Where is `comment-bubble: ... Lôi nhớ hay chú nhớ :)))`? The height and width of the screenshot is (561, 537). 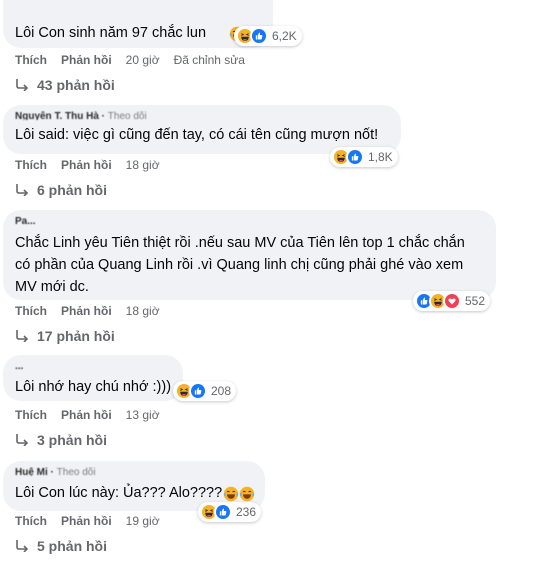 comment-bubble: ... Lôi nhớ hay chú nhớ :))) is located at coordinates (93, 378).